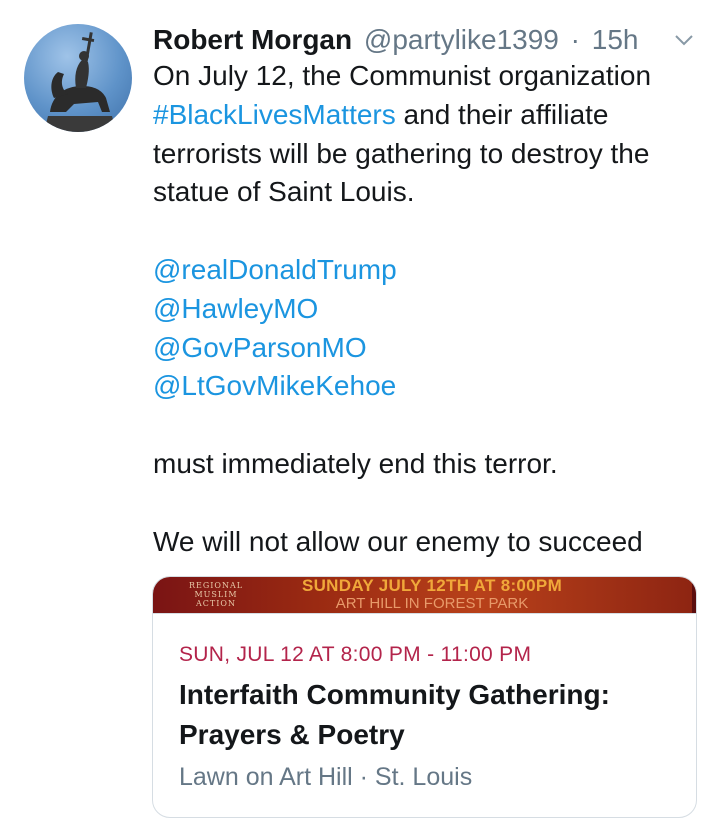 This screenshot has width=720, height=818. Describe the element at coordinates (284, 192) in the screenshot. I see `tweet-line: statue of Saint Louis.` at that location.